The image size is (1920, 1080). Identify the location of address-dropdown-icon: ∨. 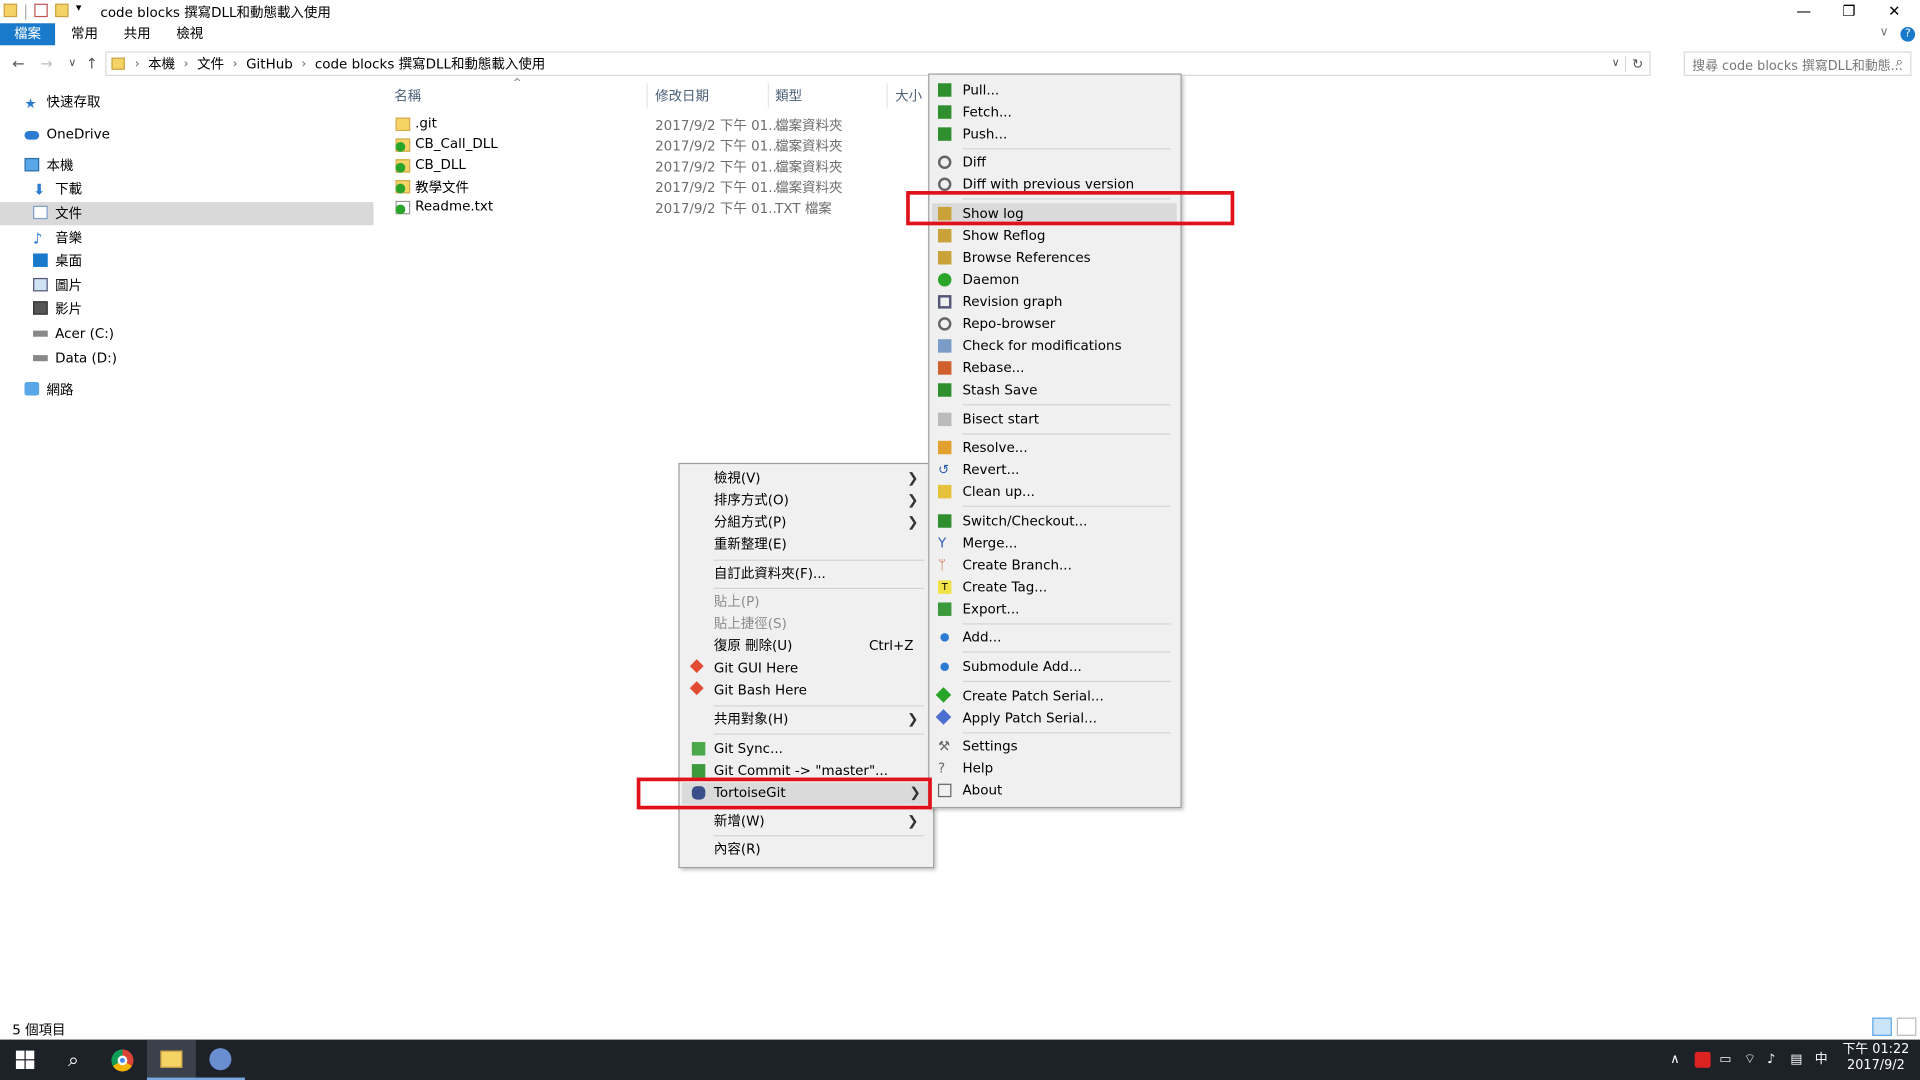
(1616, 64).